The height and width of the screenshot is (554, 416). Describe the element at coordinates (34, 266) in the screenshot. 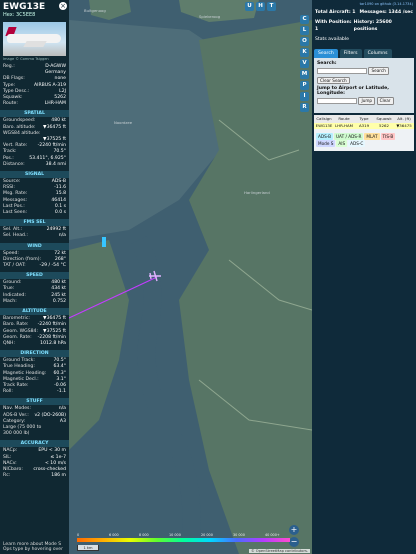

I see `wind-row: TAT / OAT: -29 / -54 °C` at that location.